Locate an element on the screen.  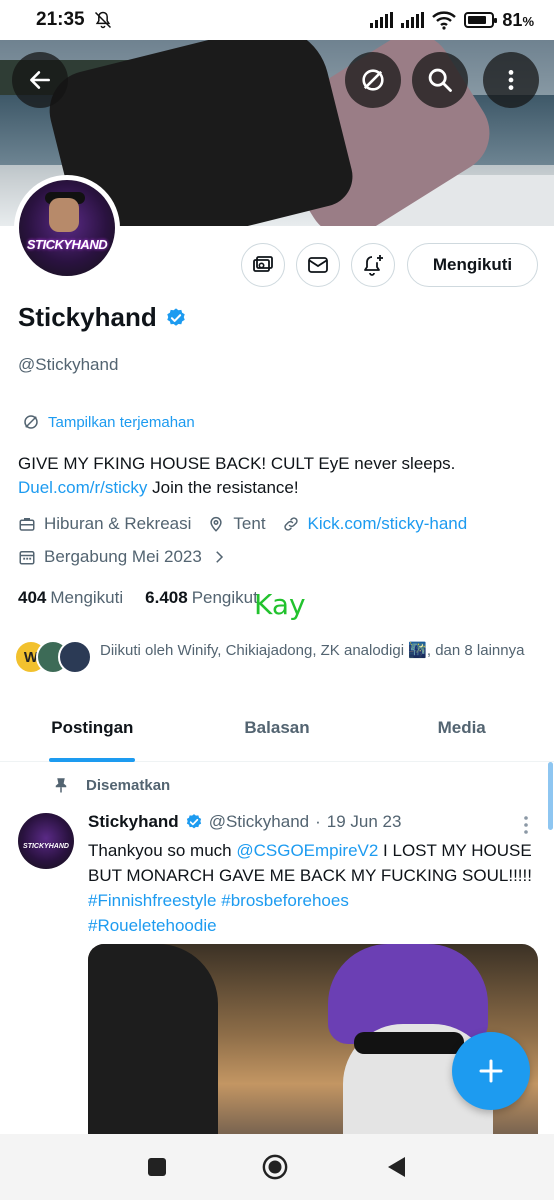
follower-avatars: W is located at coordinates (53, 657).